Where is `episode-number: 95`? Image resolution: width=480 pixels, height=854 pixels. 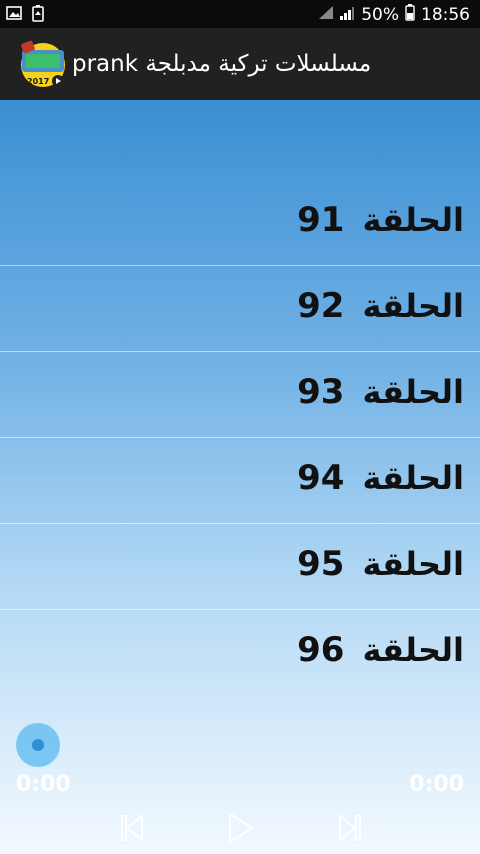
episode-number: 95 is located at coordinates (321, 564).